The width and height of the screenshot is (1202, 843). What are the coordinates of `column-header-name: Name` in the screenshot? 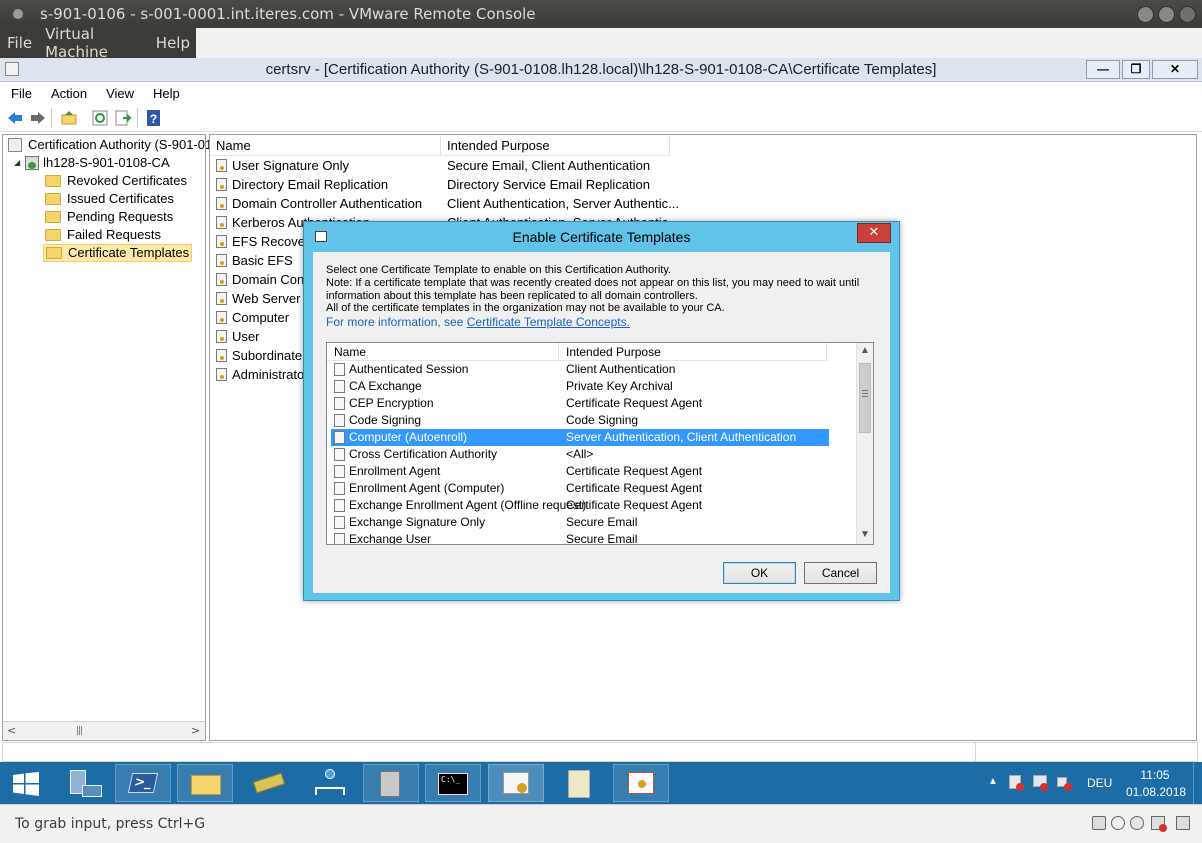 It's located at (325, 146).